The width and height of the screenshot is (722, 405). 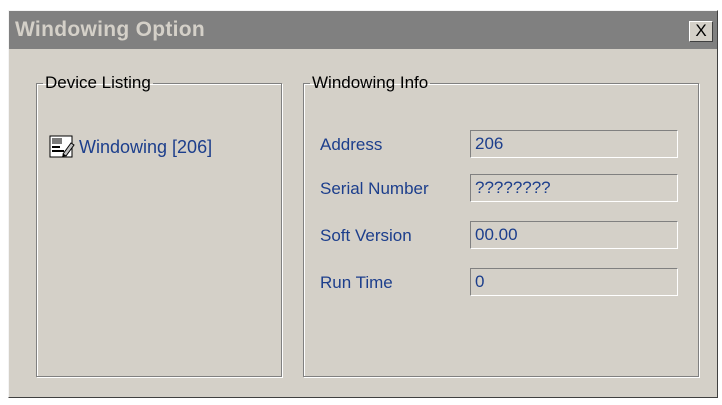 I want to click on soft-version-field: 00.00, so click(x=574, y=235).